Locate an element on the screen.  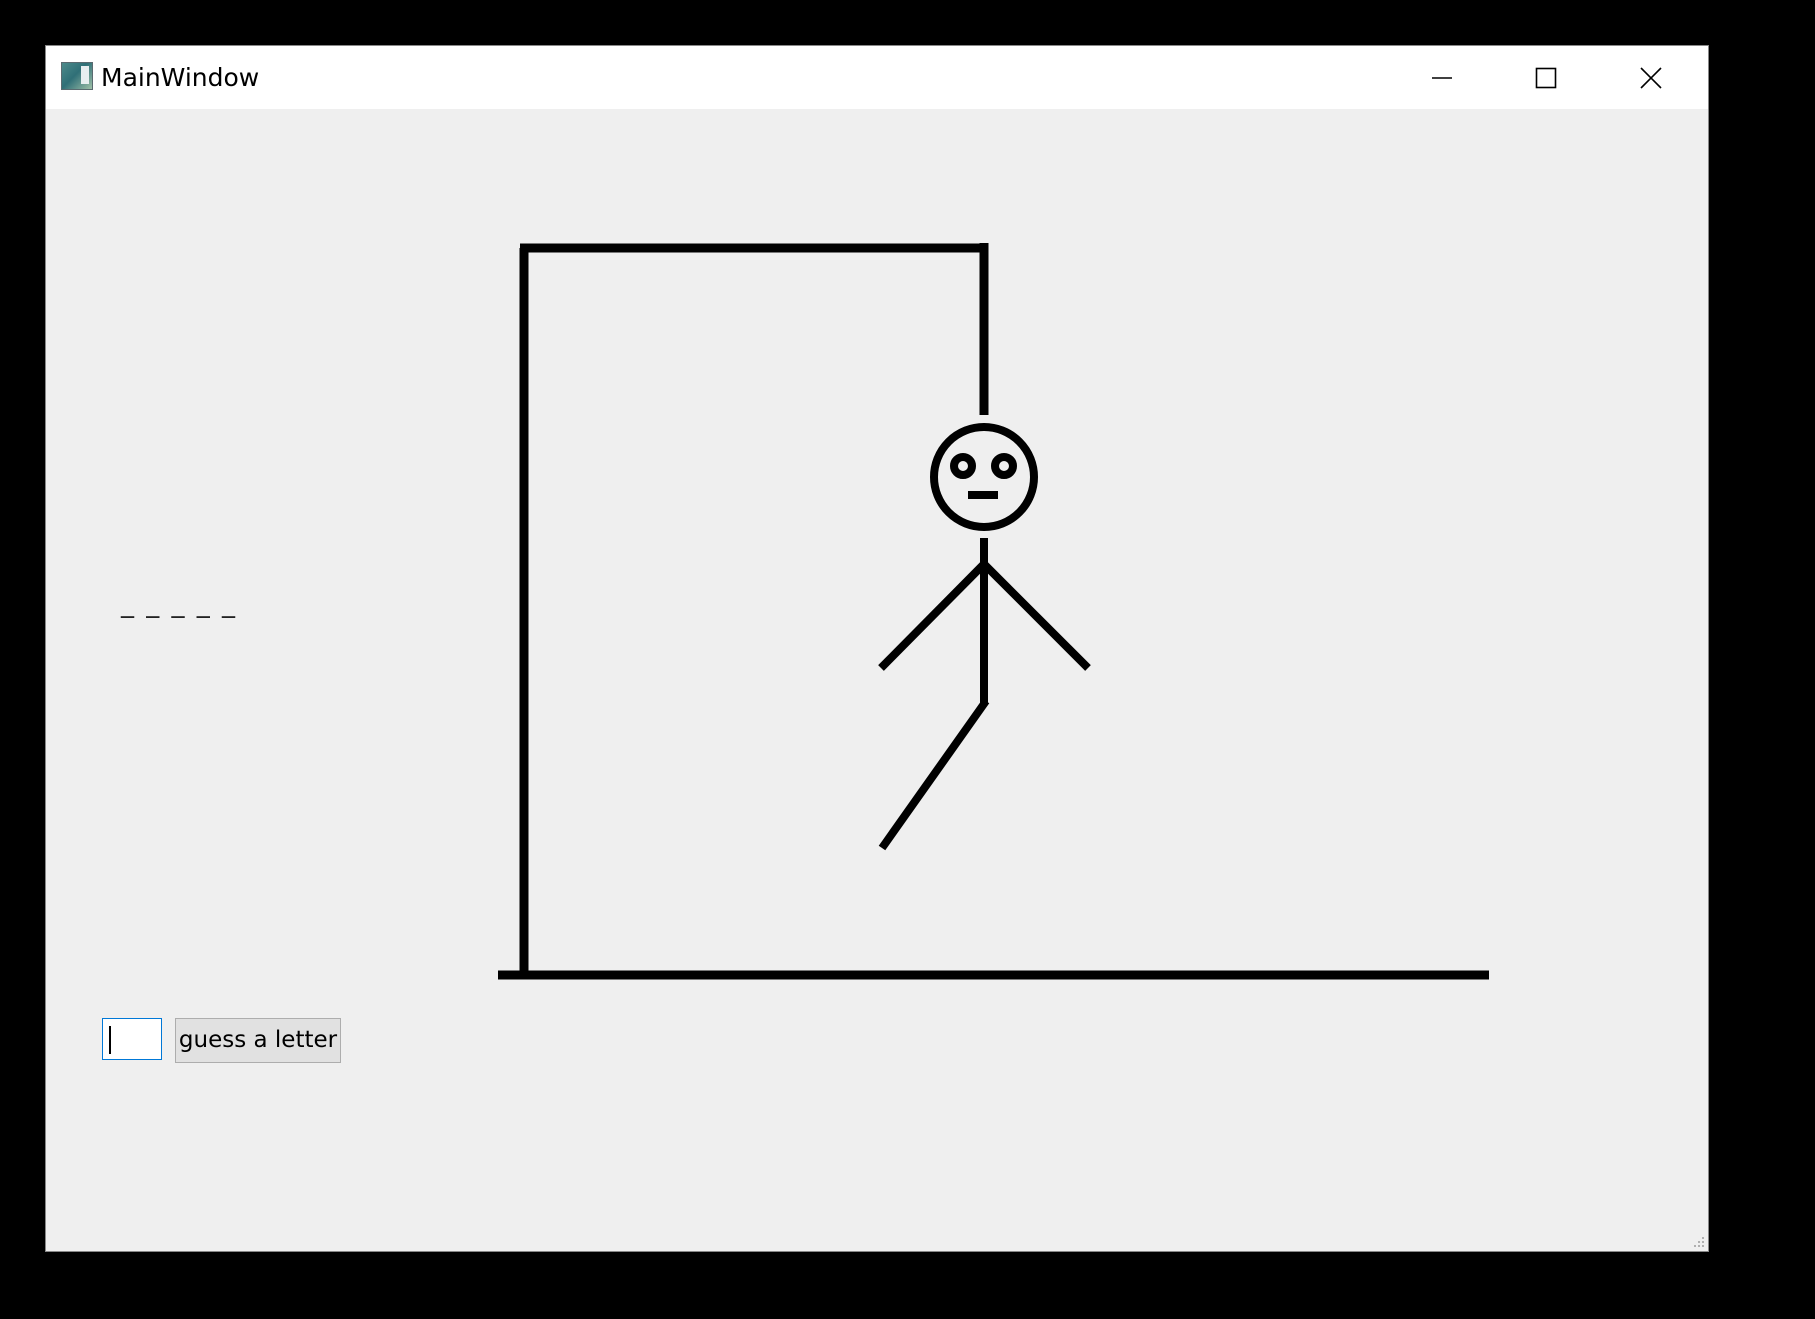
close-icon is located at coordinates (1651, 77).